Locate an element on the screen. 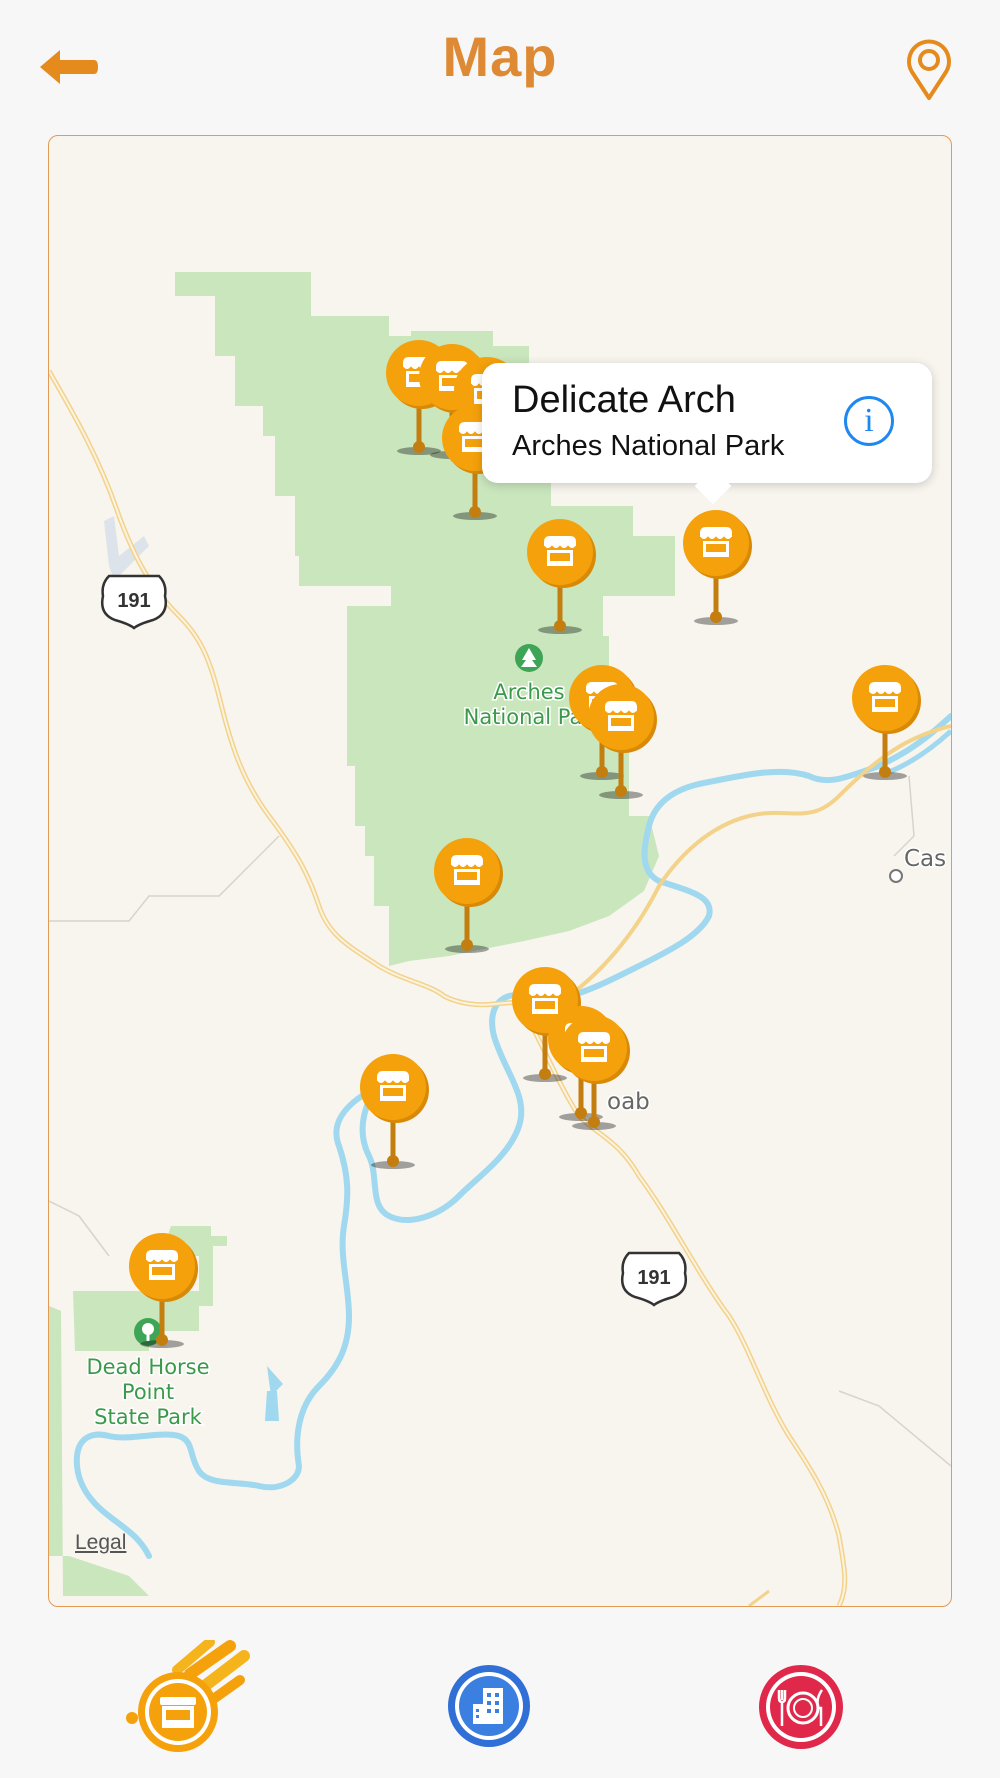 Image resolution: width=1000 pixels, height=1778 pixels. route-shield-south: 191 is located at coordinates (654, 1279).